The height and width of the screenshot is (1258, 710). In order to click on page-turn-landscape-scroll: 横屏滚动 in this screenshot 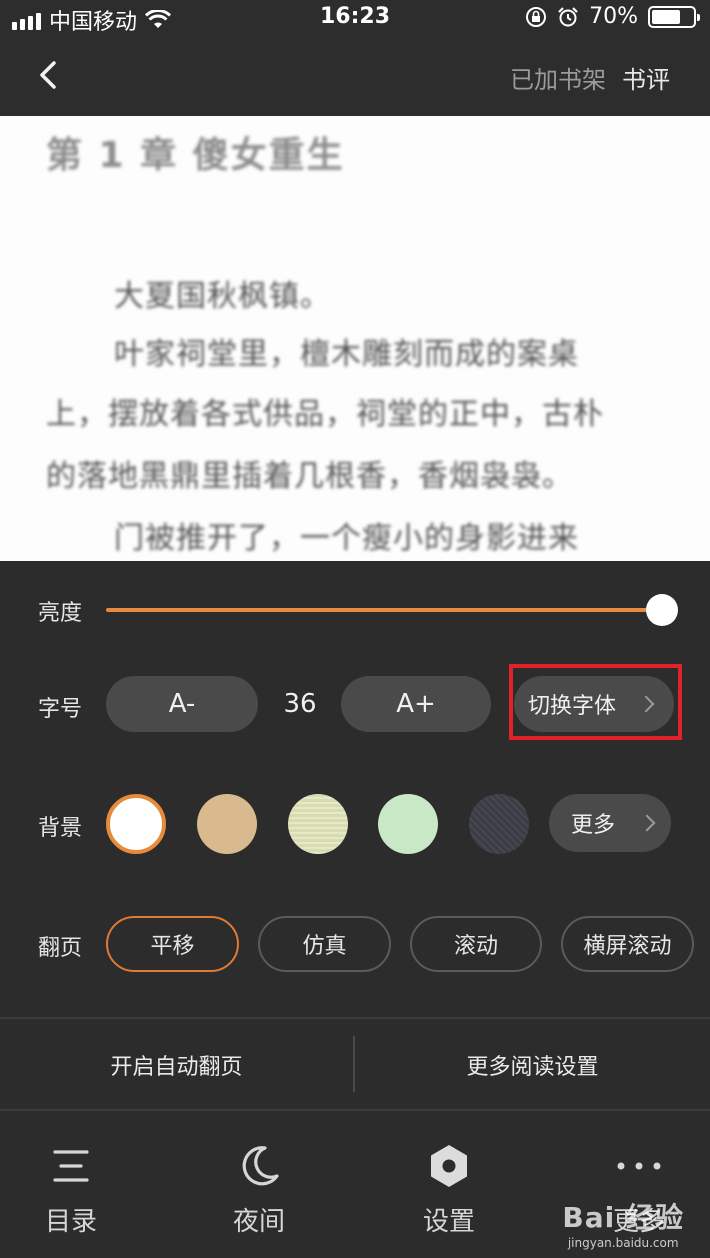, I will do `click(627, 944)`.